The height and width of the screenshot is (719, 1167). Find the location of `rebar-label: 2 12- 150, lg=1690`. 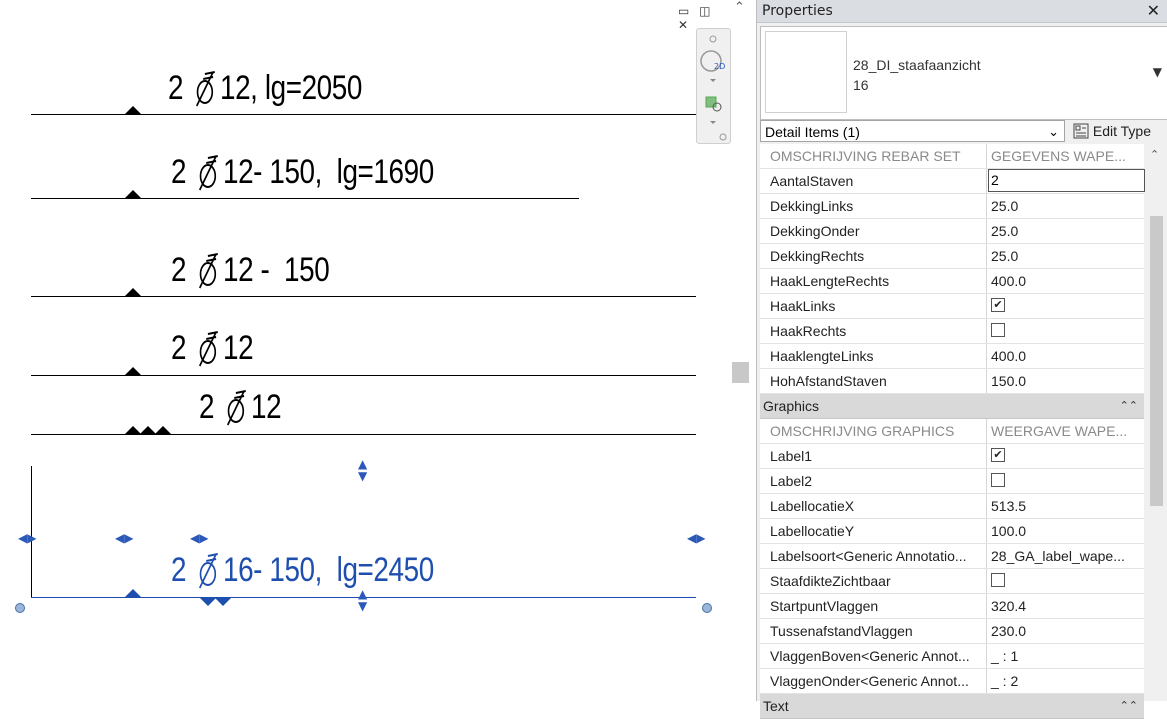

rebar-label: 2 12- 150, lg=1690 is located at coordinates (302, 172).